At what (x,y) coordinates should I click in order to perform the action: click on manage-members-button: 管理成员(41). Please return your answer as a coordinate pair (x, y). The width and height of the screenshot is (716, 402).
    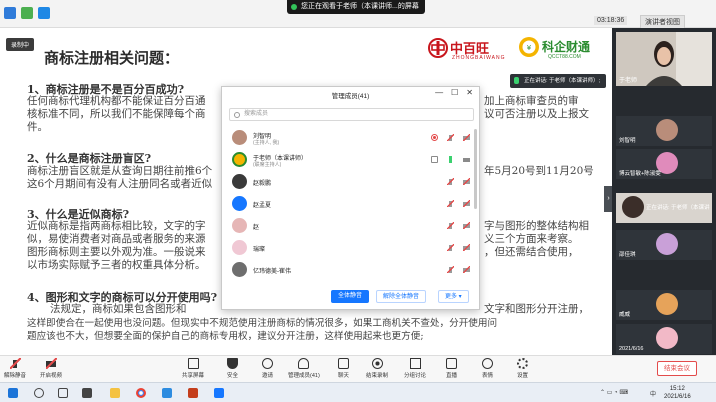
    Looking at the image, I should click on (304, 368).